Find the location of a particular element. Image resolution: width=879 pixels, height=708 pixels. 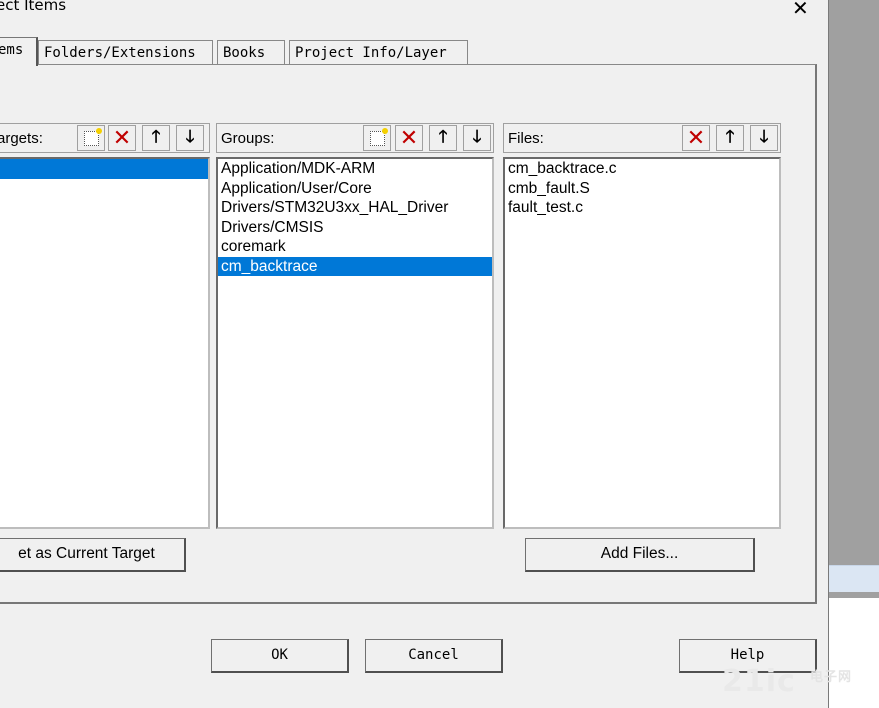

targets-list is located at coordinates (105, 343).